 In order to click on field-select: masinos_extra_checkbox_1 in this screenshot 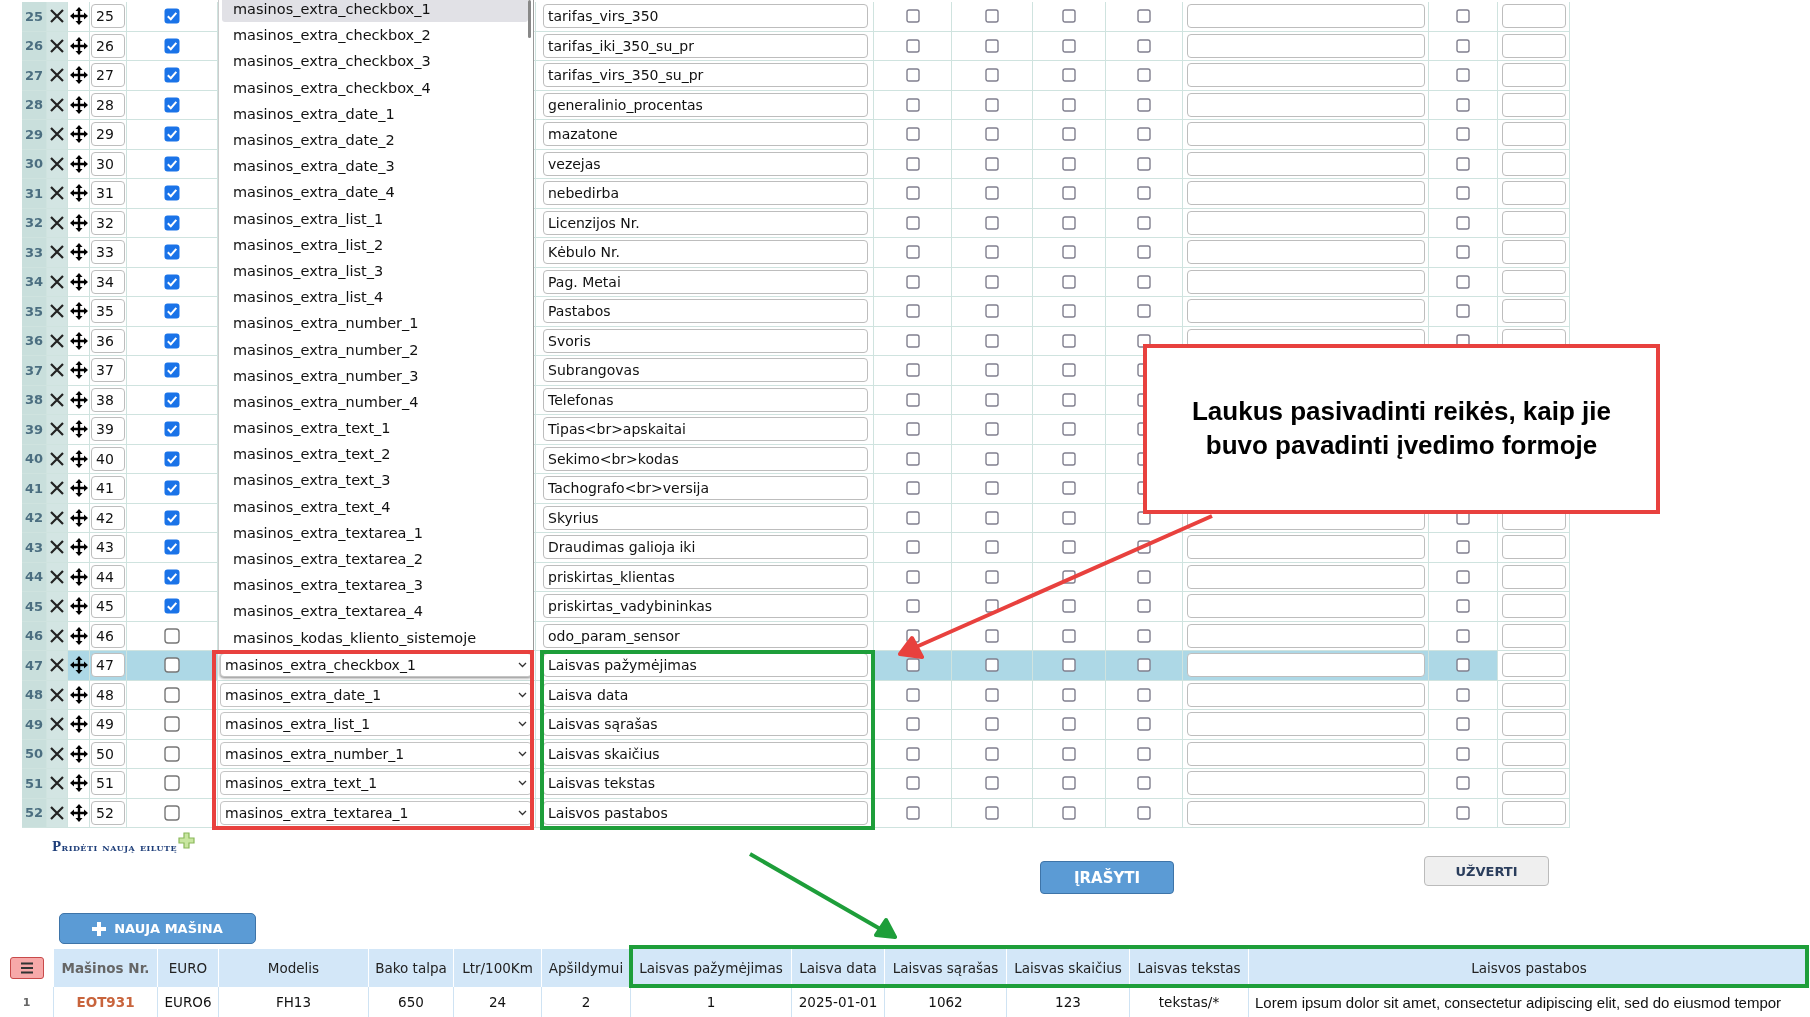, I will do `click(376, 665)`.